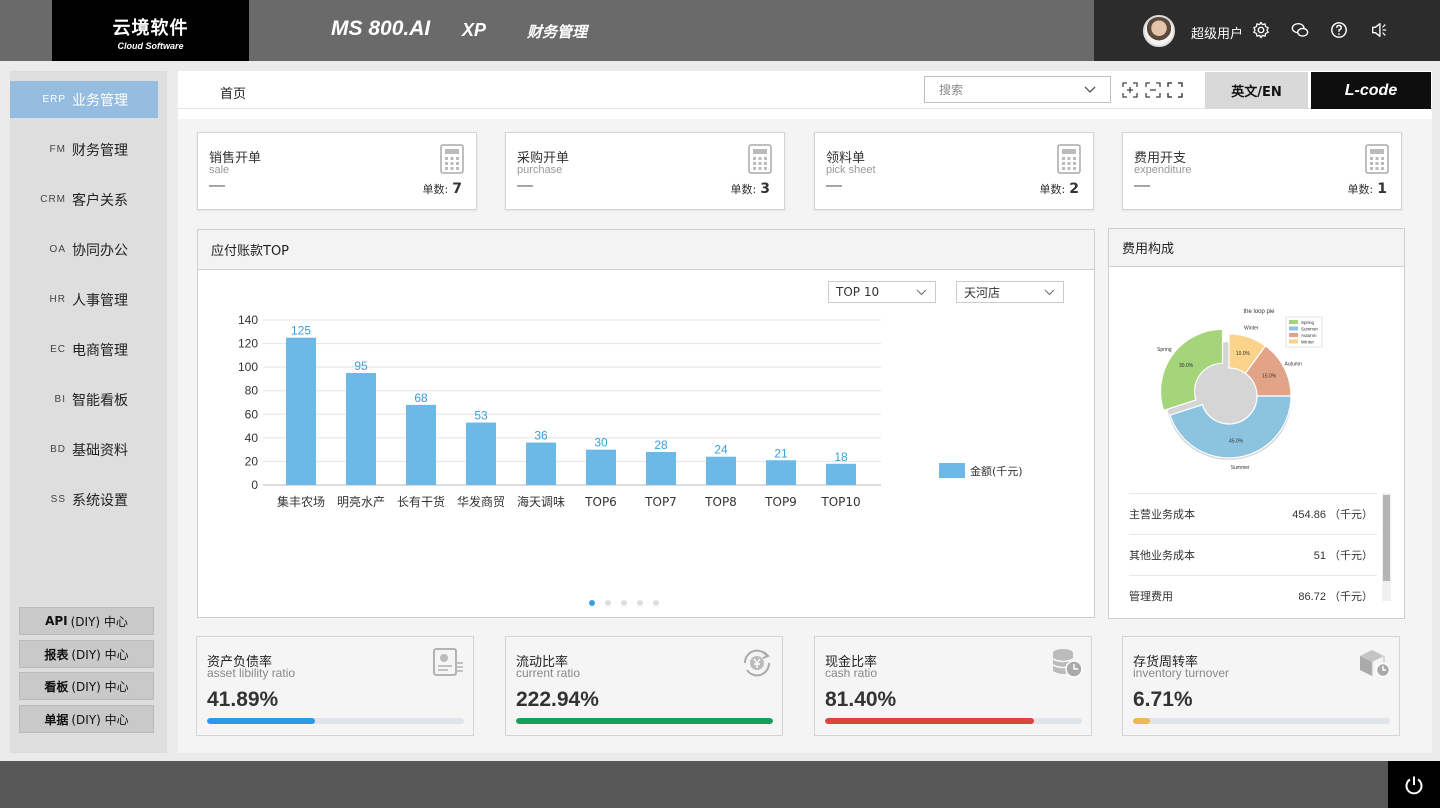  I want to click on sidebar-item-fm: FM 财务管理, so click(84, 149).